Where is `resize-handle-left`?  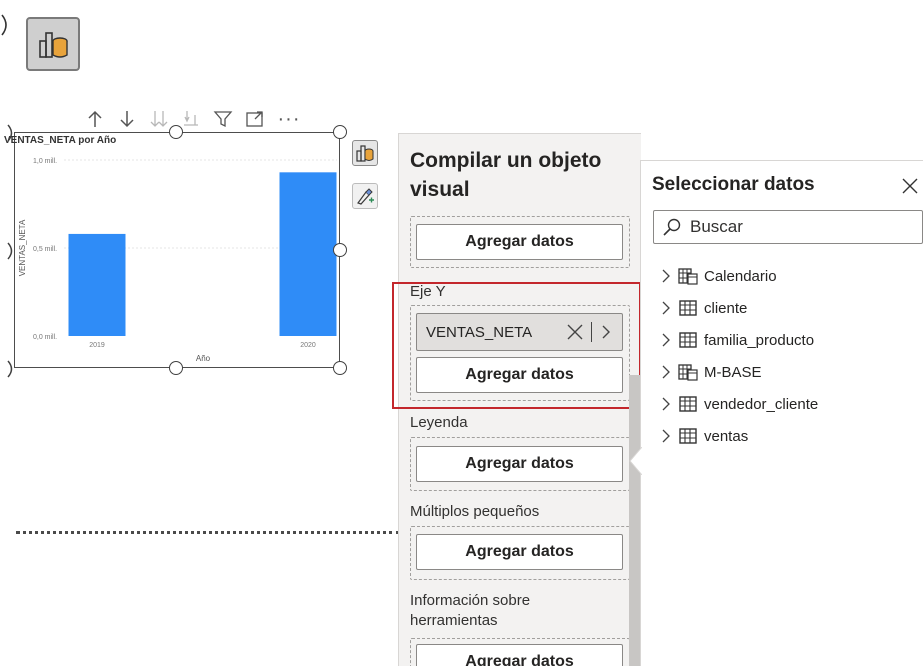
resize-handle-left is located at coordinates (11, 251).